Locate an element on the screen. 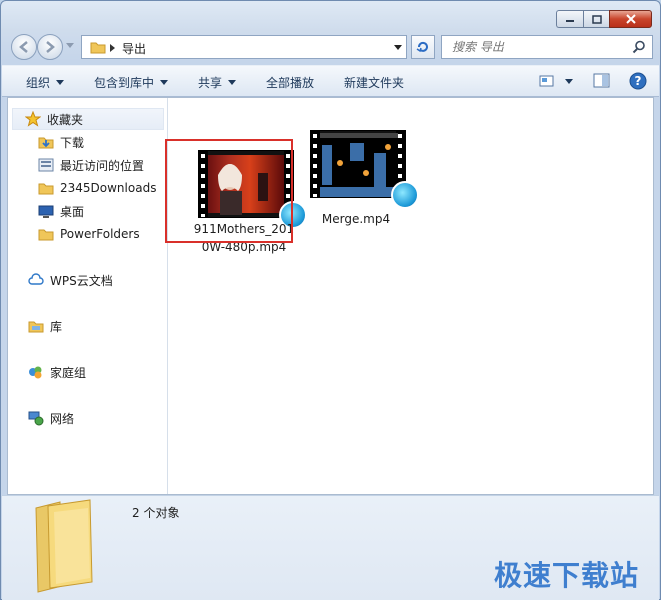 Image resolution: width=661 pixels, height=600 pixels. help-icon: ? is located at coordinates (638, 81).